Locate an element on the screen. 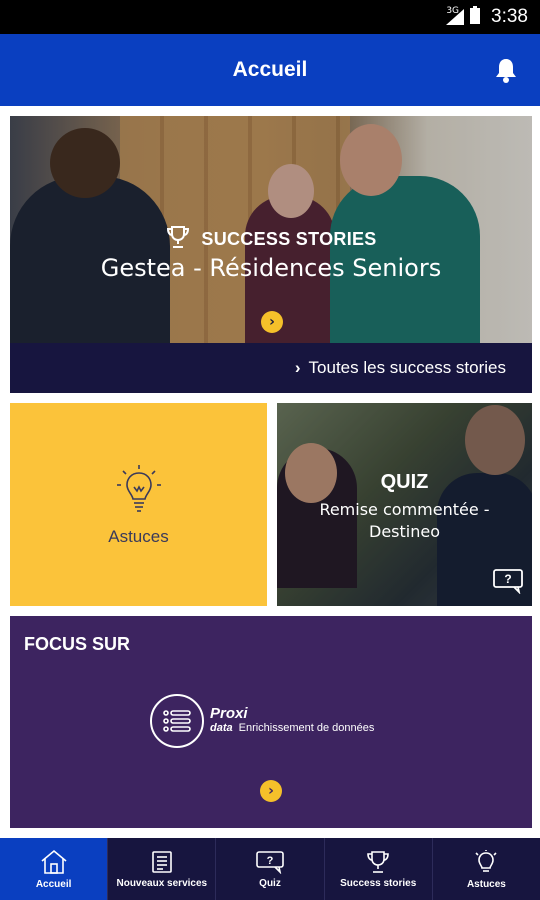 The height and width of the screenshot is (900, 540). quiz-title: QUIZ is located at coordinates (404, 482).